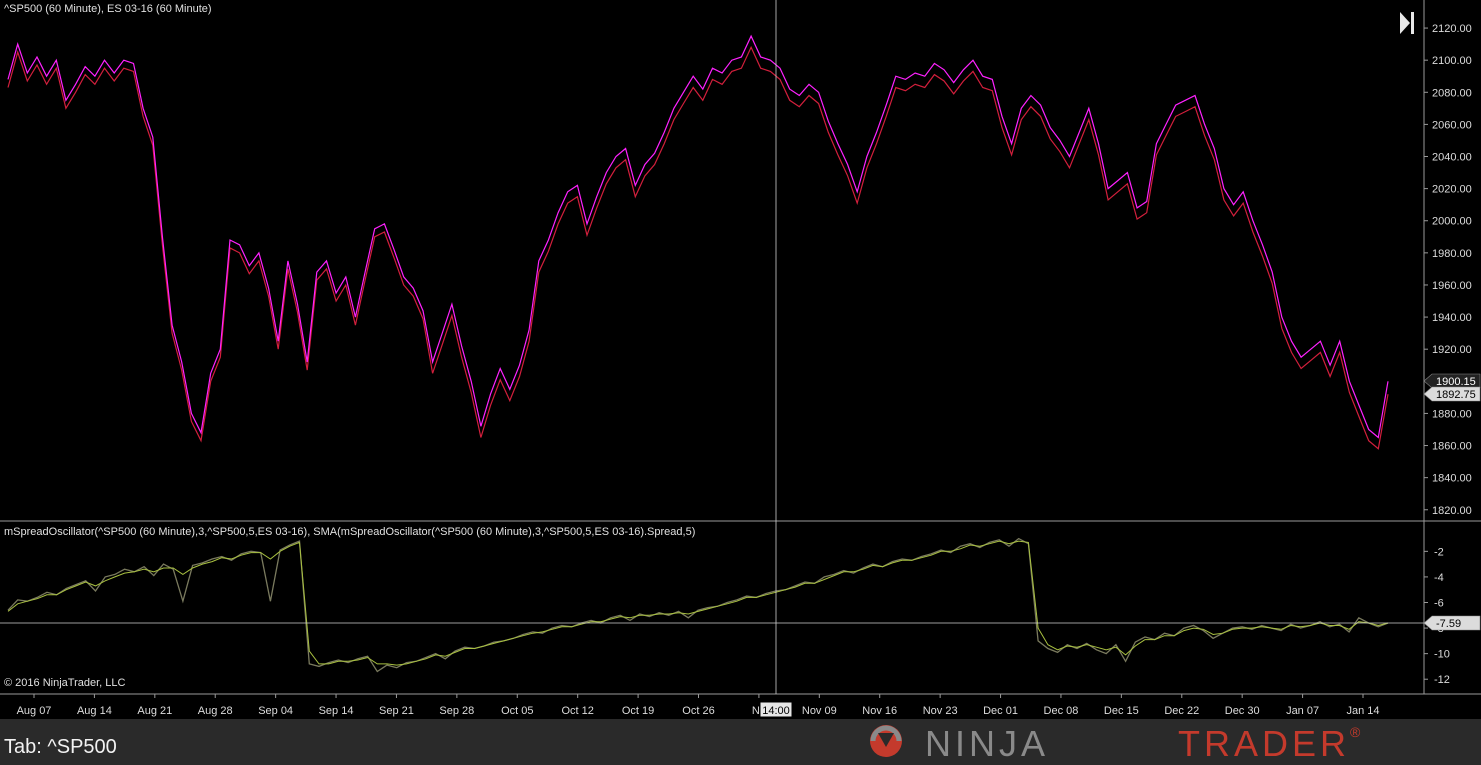  Describe the element at coordinates (108, 9) in the screenshot. I see `price-panel-title: ^SP500 (60 Minute), ES 03-16 (60 Minute)` at that location.